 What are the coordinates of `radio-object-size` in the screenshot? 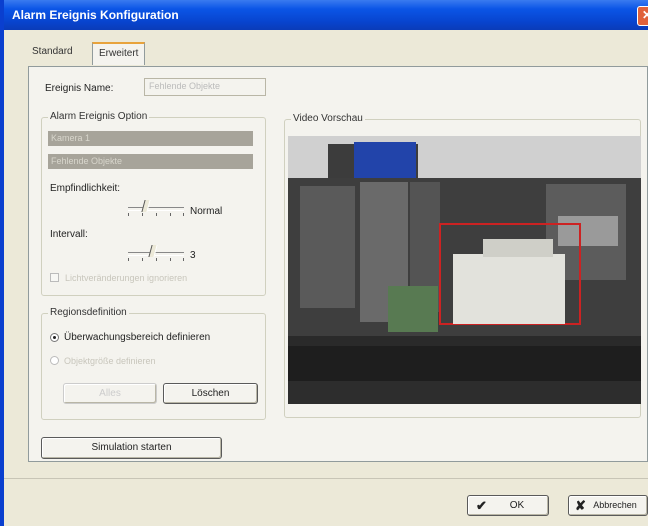 It's located at (54, 360).